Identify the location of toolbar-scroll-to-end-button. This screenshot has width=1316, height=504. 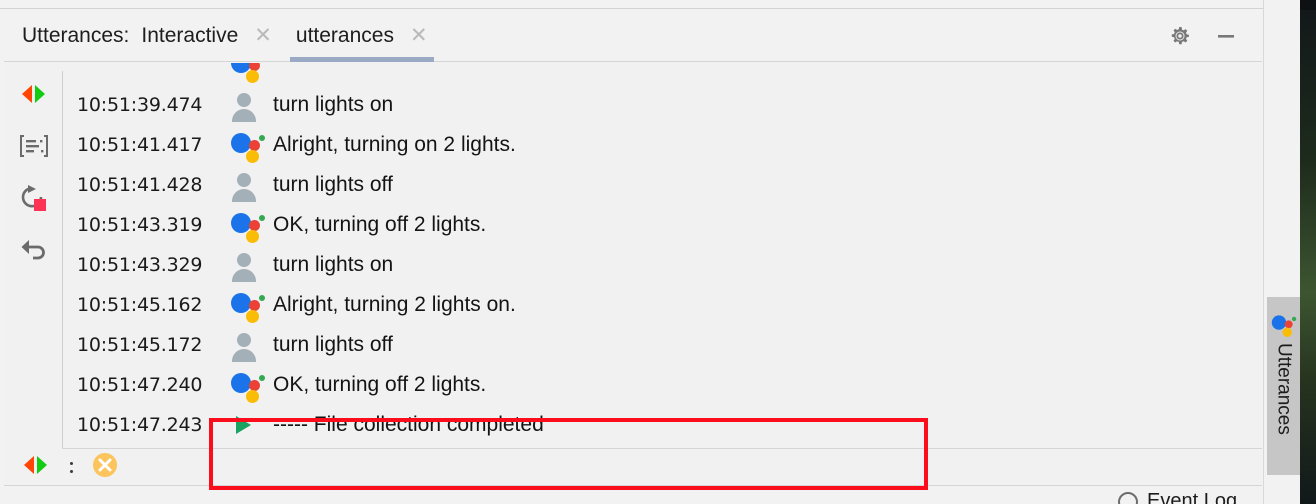
(34, 94).